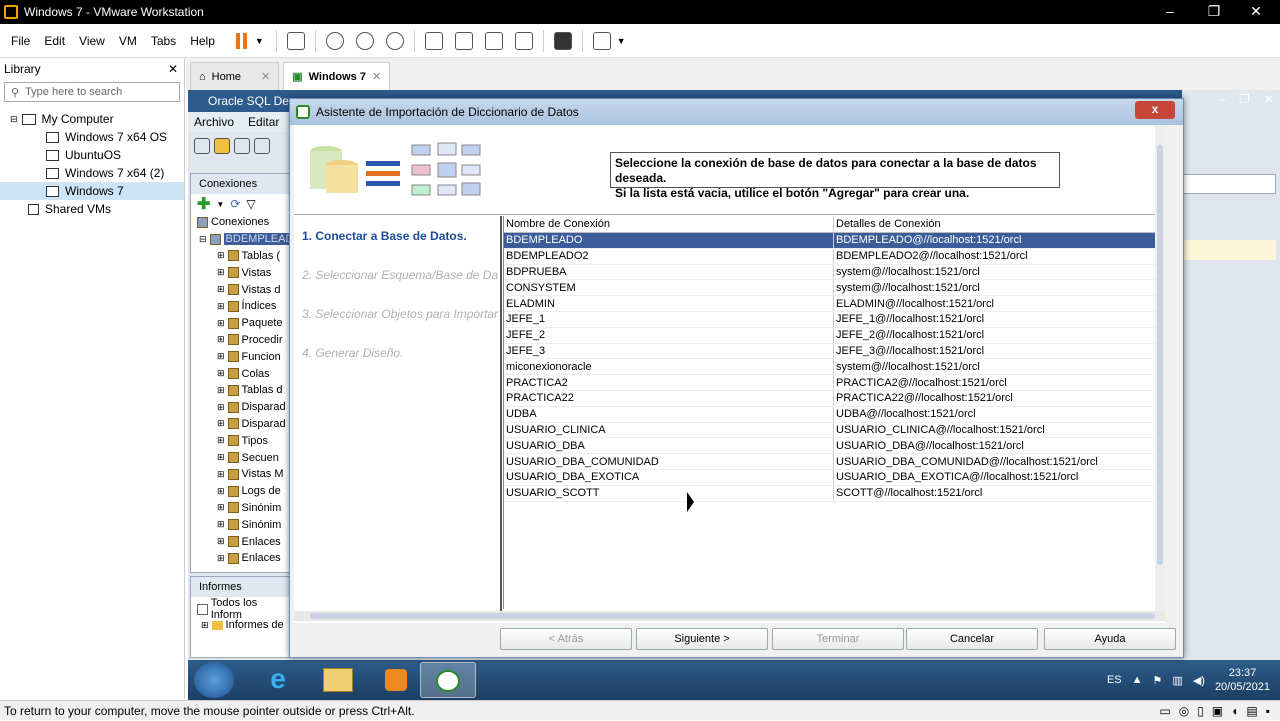 The width and height of the screenshot is (1280, 721). What do you see at coordinates (92, 173) in the screenshot?
I see `tree-item-vm: Windows 7 x64 (2)` at bounding box center [92, 173].